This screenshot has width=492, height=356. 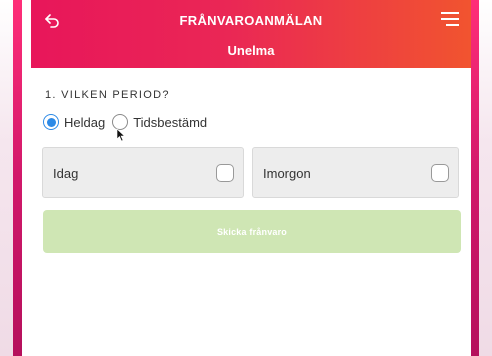 What do you see at coordinates (11, 178) in the screenshot?
I see `frame-left` at bounding box center [11, 178].